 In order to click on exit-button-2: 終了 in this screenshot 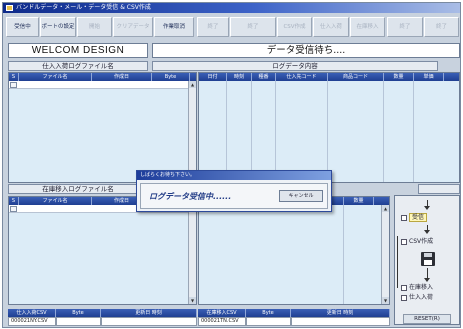, I will do `click(253, 27)`.